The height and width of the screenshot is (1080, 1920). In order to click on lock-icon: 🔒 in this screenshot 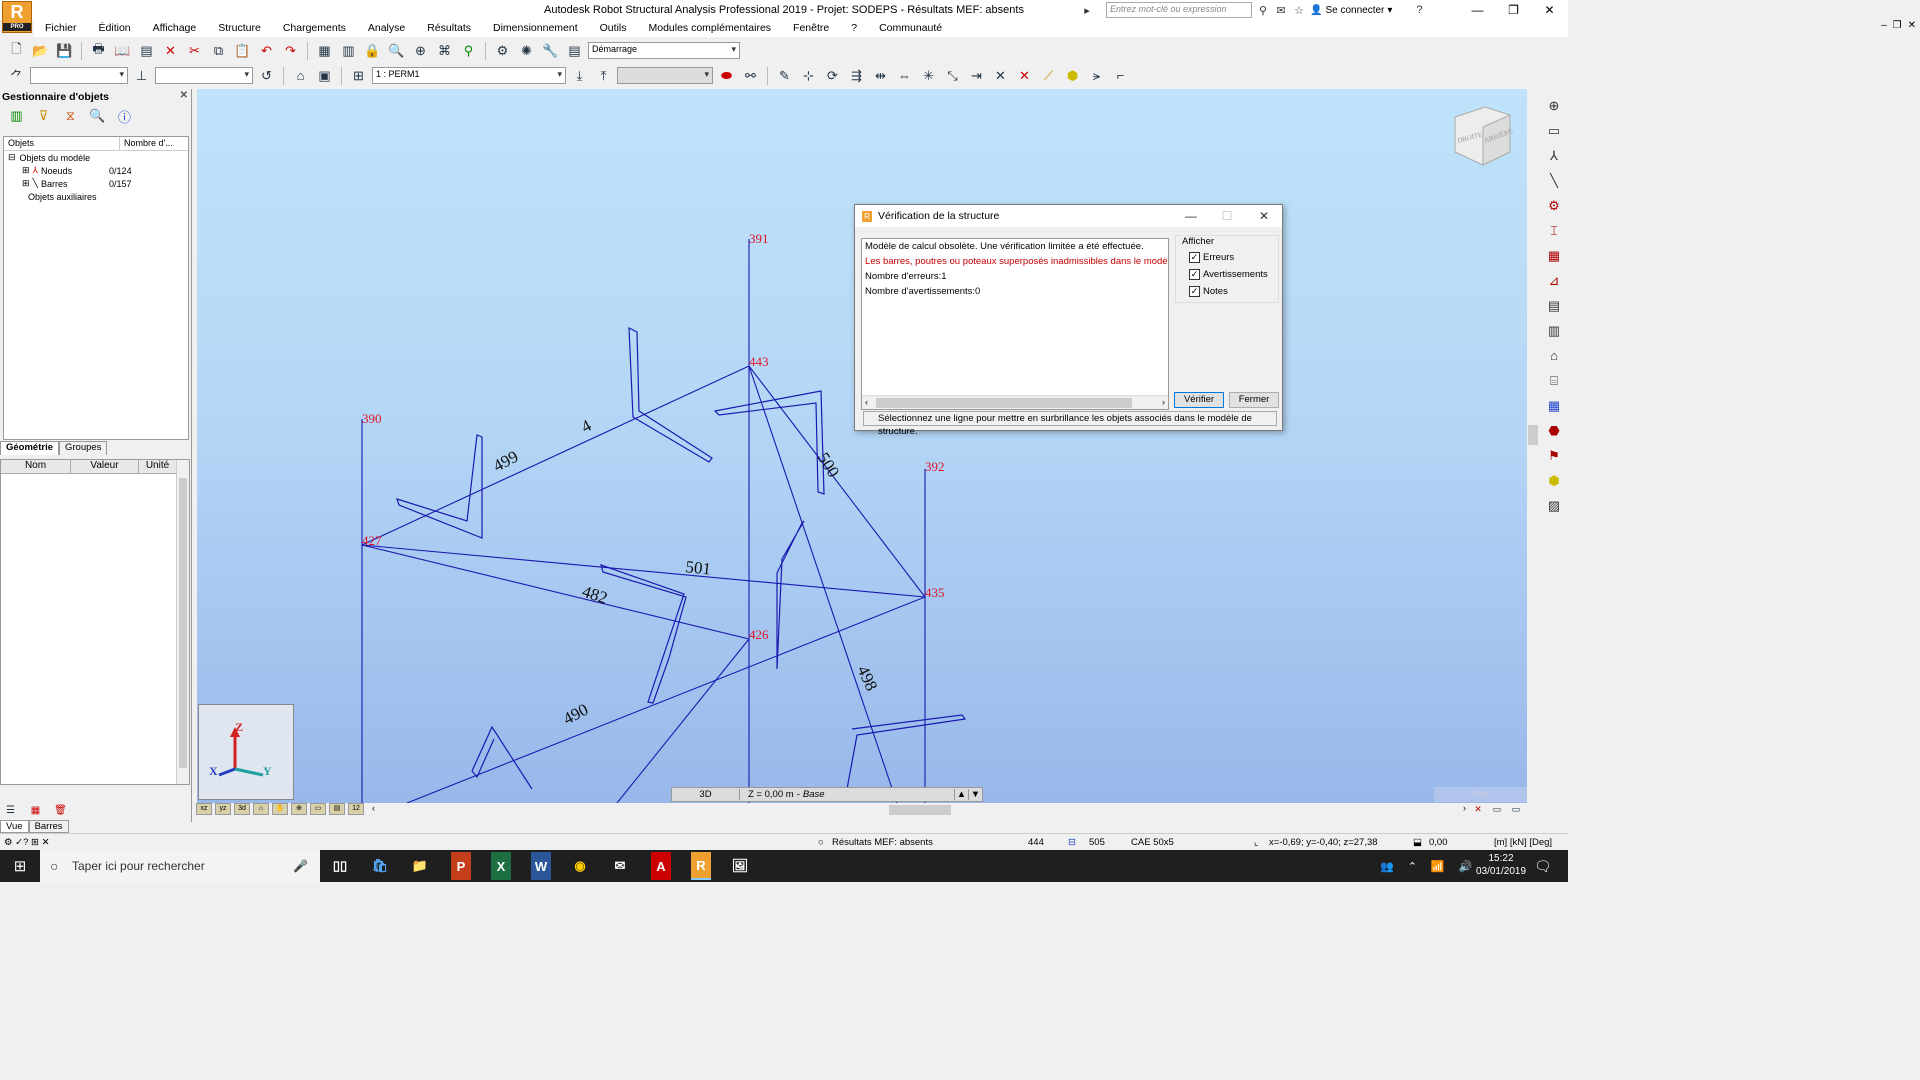, I will do `click(372, 50)`.